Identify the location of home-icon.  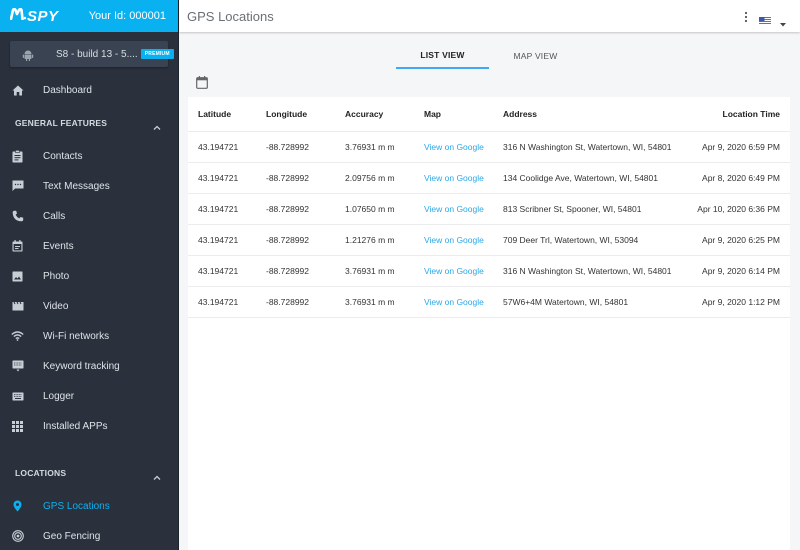
(17, 90).